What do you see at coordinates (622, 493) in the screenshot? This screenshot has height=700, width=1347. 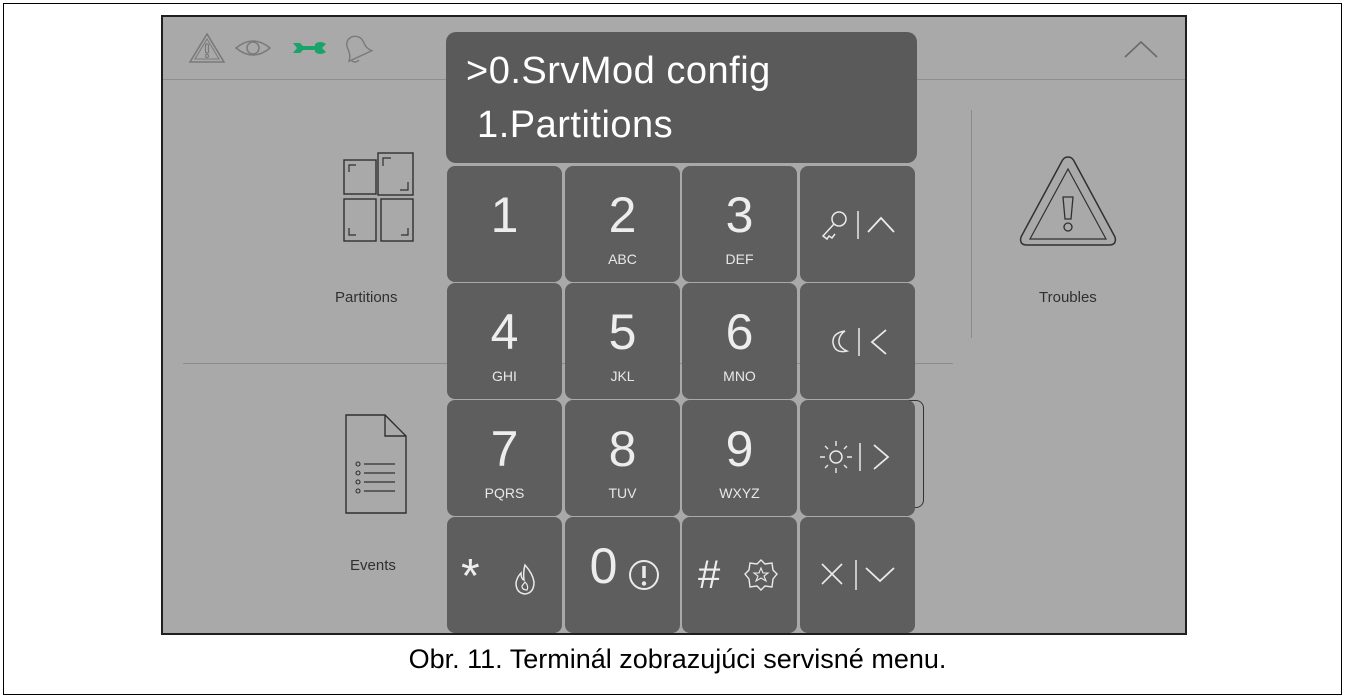 I see `key-8-letters: TUV` at bounding box center [622, 493].